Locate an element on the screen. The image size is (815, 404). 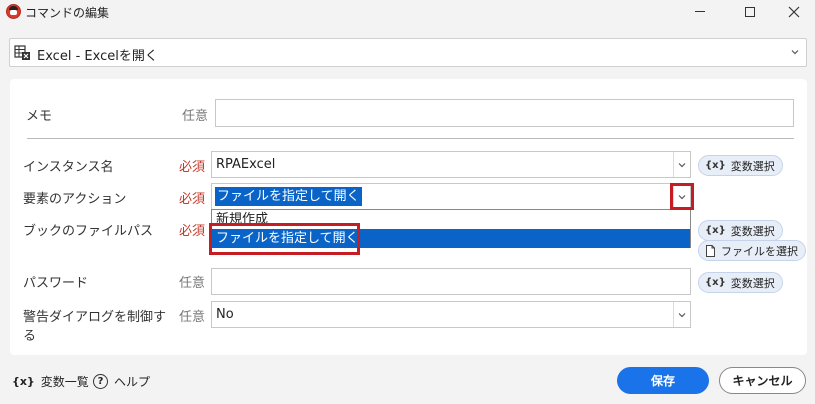
instance-dropdown-button is located at coordinates (681, 164).